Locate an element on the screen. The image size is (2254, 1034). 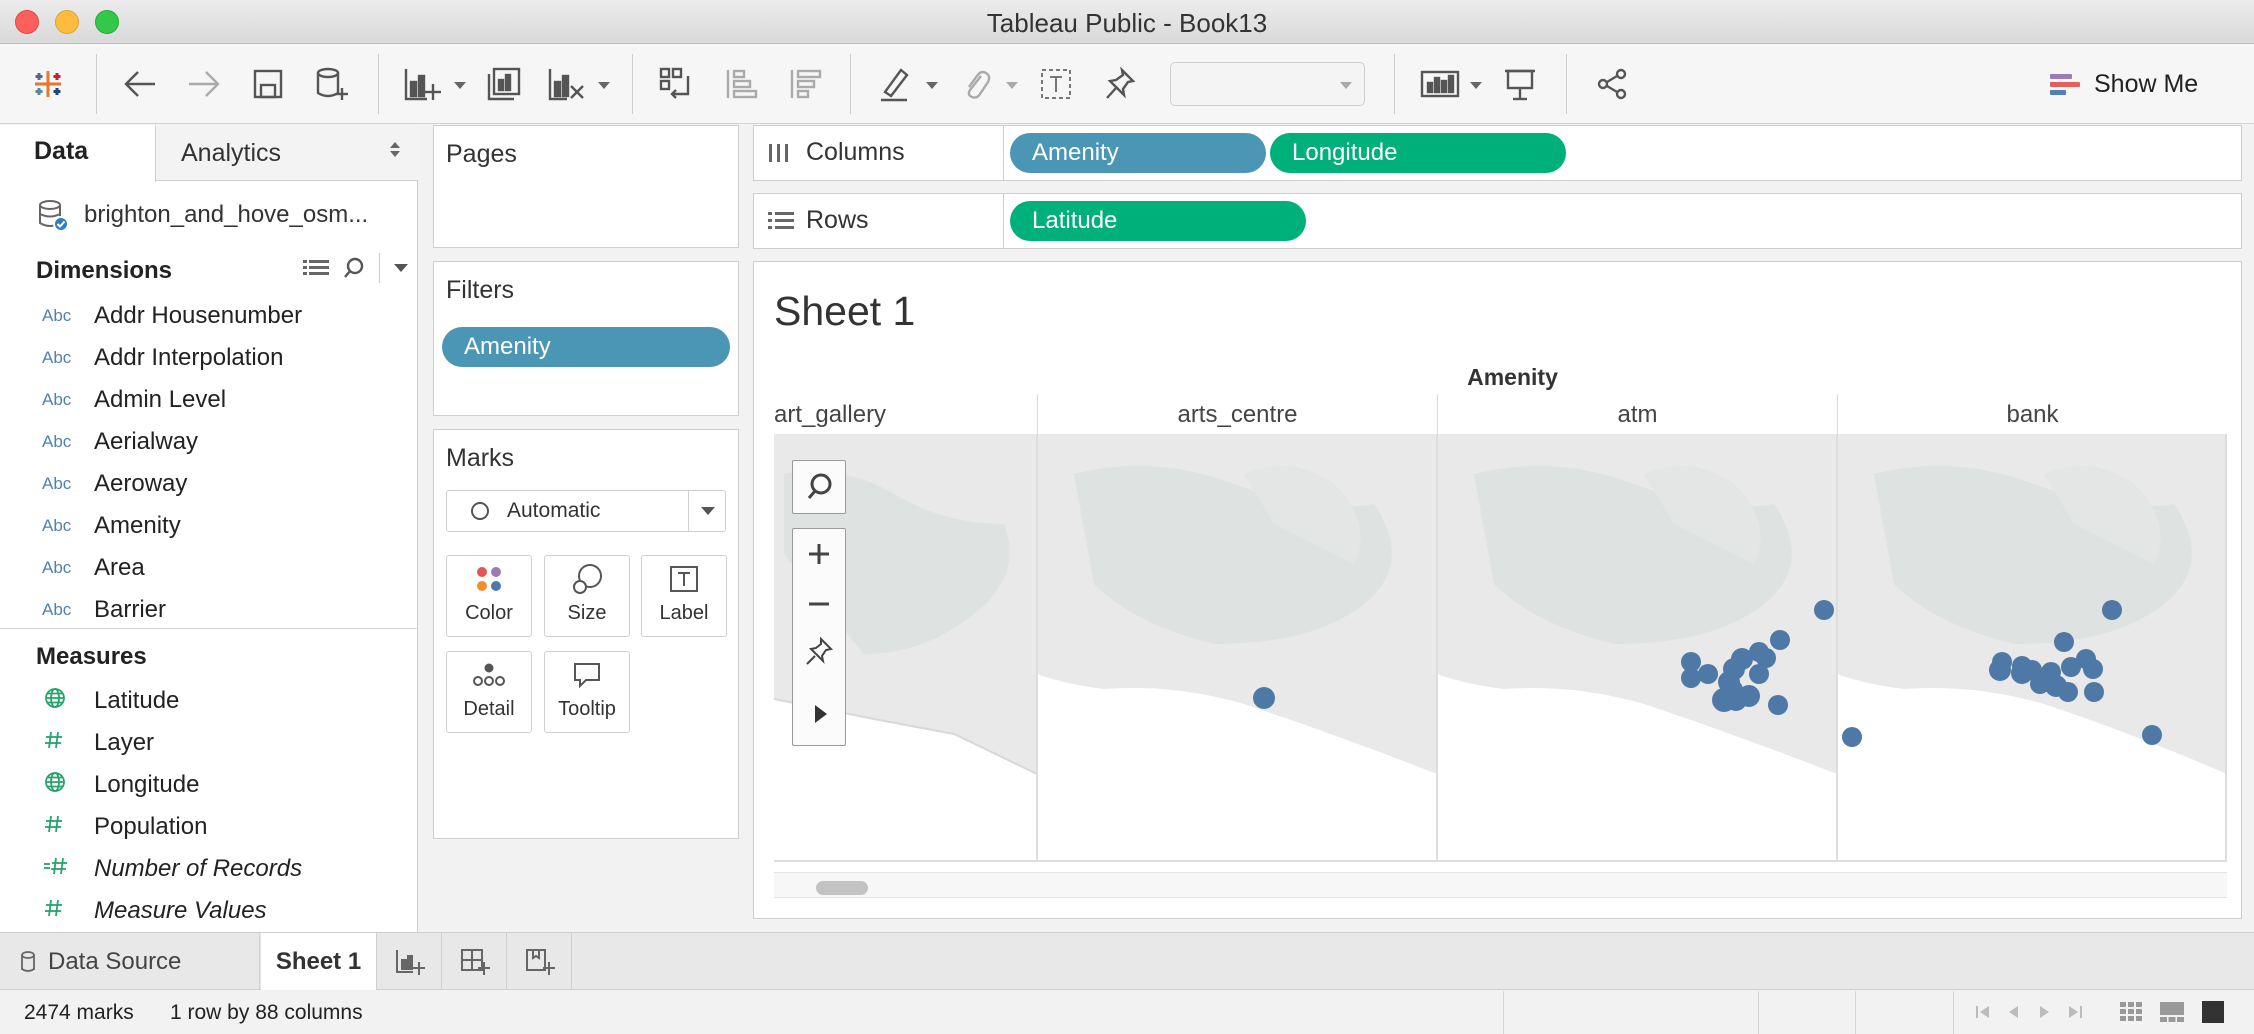
filter-pill-amenity: Amenity is located at coordinates (586, 347).